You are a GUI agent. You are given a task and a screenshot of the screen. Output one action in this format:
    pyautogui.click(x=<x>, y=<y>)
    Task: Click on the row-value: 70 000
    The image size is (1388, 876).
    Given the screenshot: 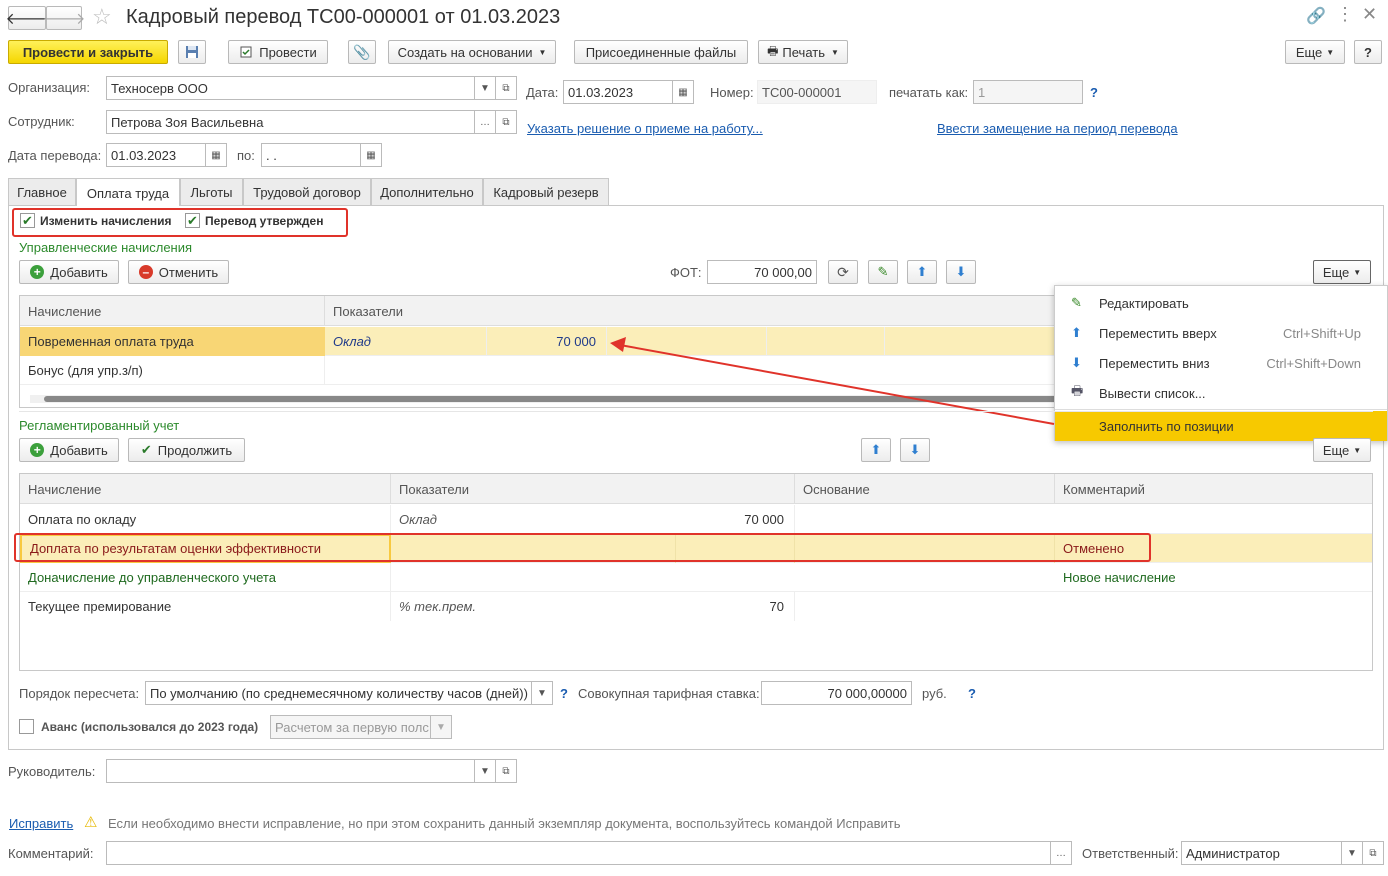 What is the action you would take?
    pyautogui.click(x=735, y=519)
    